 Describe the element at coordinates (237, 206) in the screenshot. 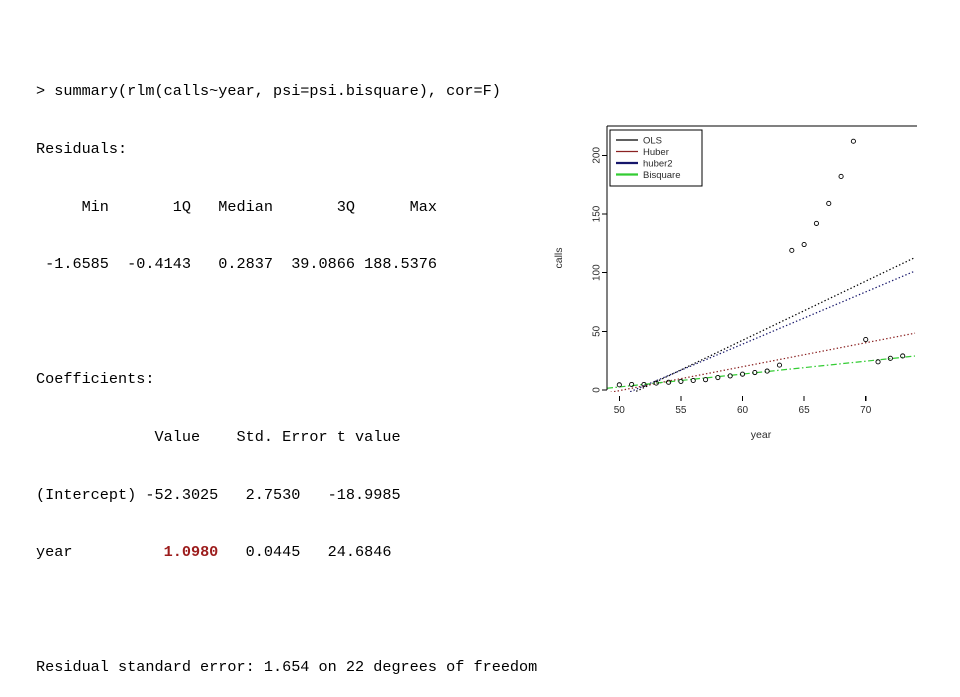

I see `console-line-residuals-colnames: Min 1Q Median 3Q Max` at that location.